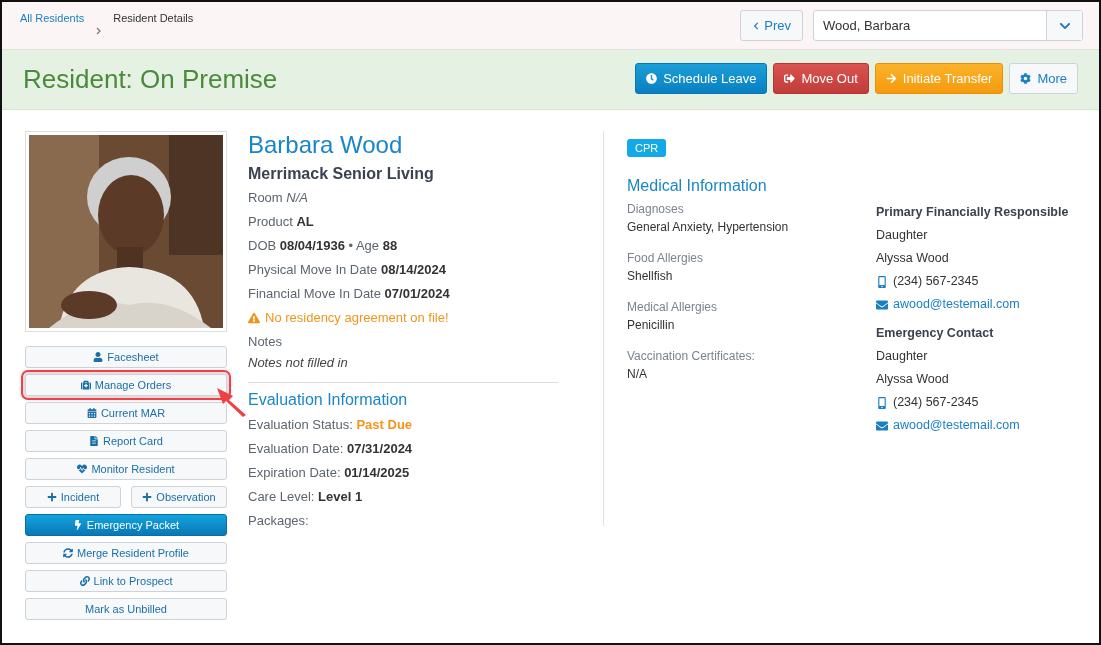 This screenshot has width=1101, height=645. Describe the element at coordinates (415, 425) in the screenshot. I see `evaluation-field: Evaluation Status: Past Due` at that location.